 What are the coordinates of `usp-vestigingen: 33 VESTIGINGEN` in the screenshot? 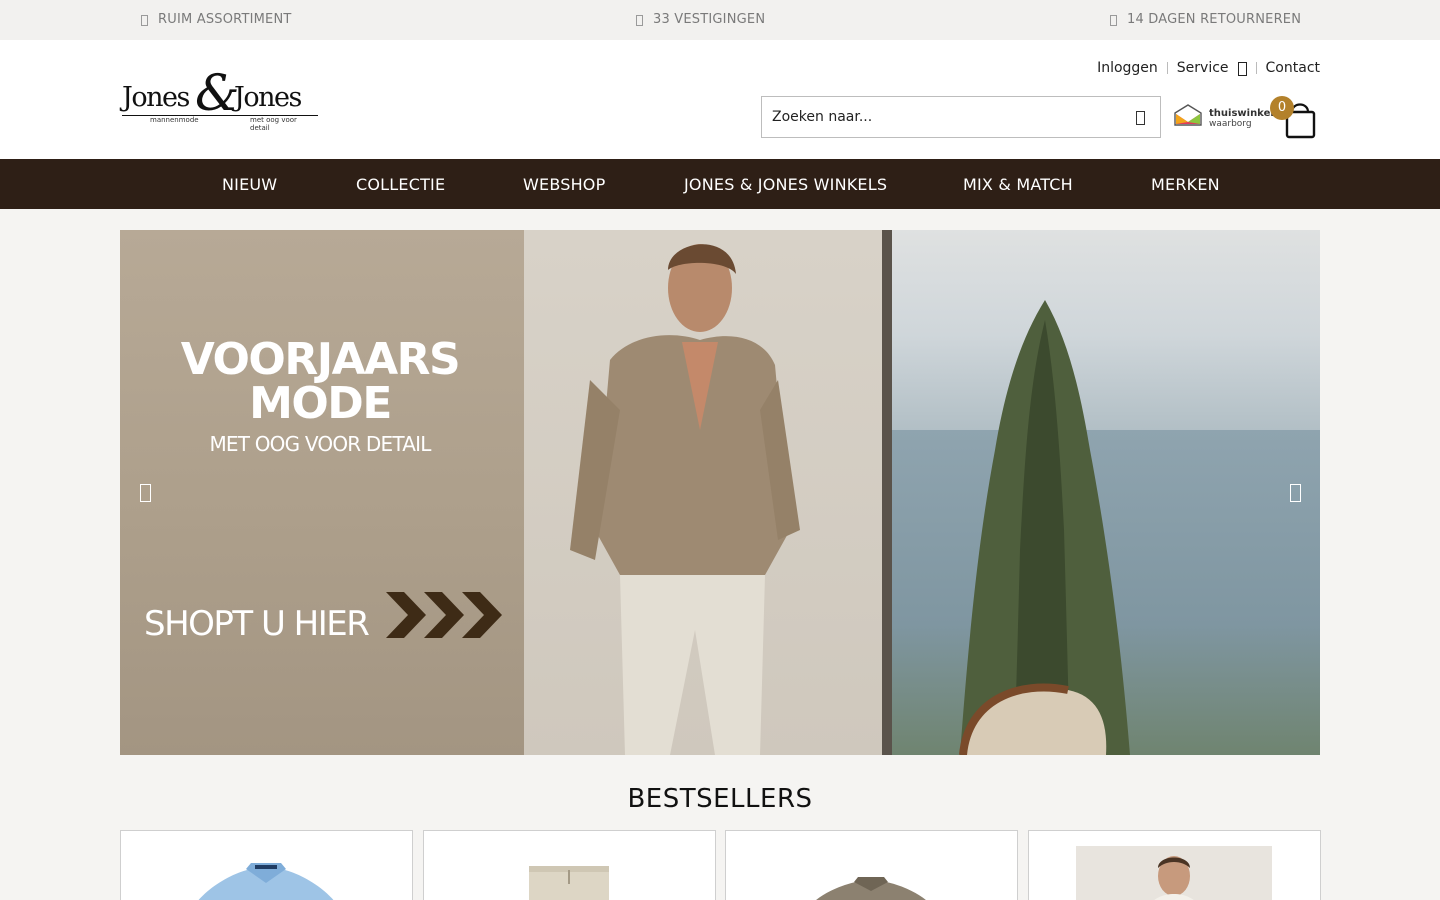 It's located at (700, 19).